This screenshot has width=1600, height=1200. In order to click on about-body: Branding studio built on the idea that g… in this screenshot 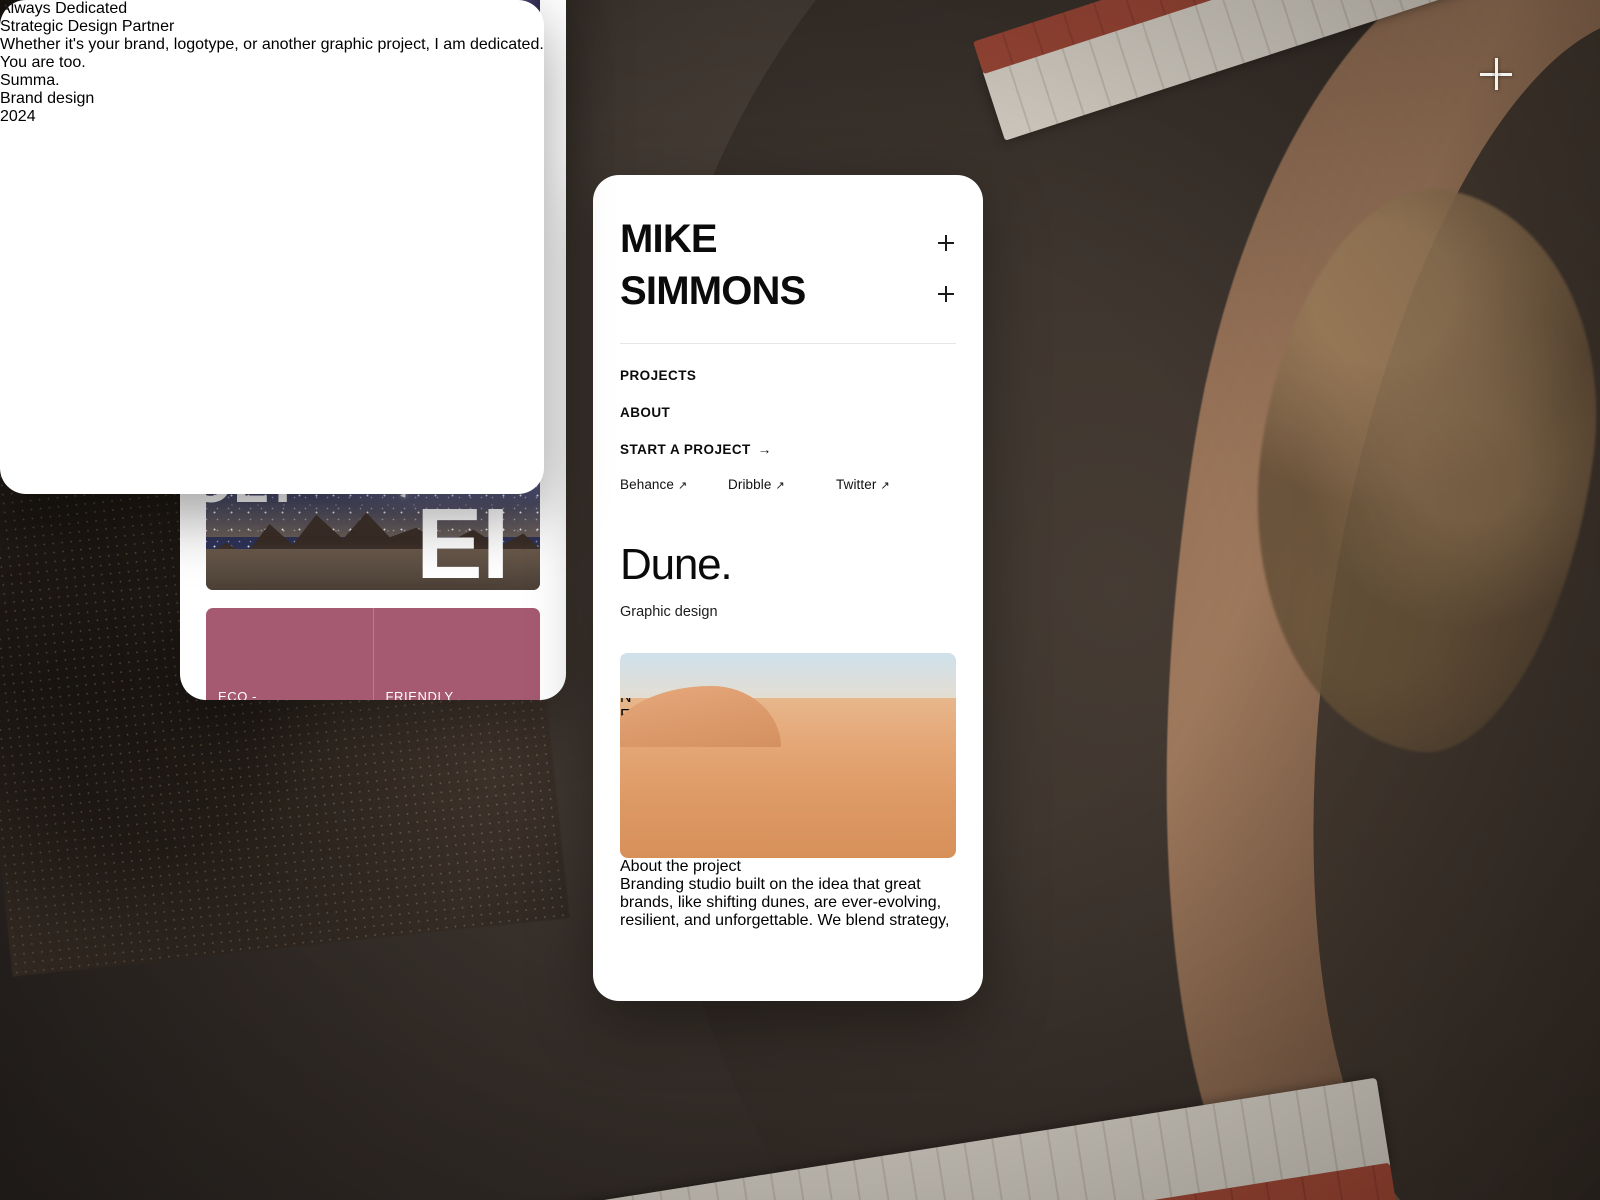, I will do `click(785, 902)`.